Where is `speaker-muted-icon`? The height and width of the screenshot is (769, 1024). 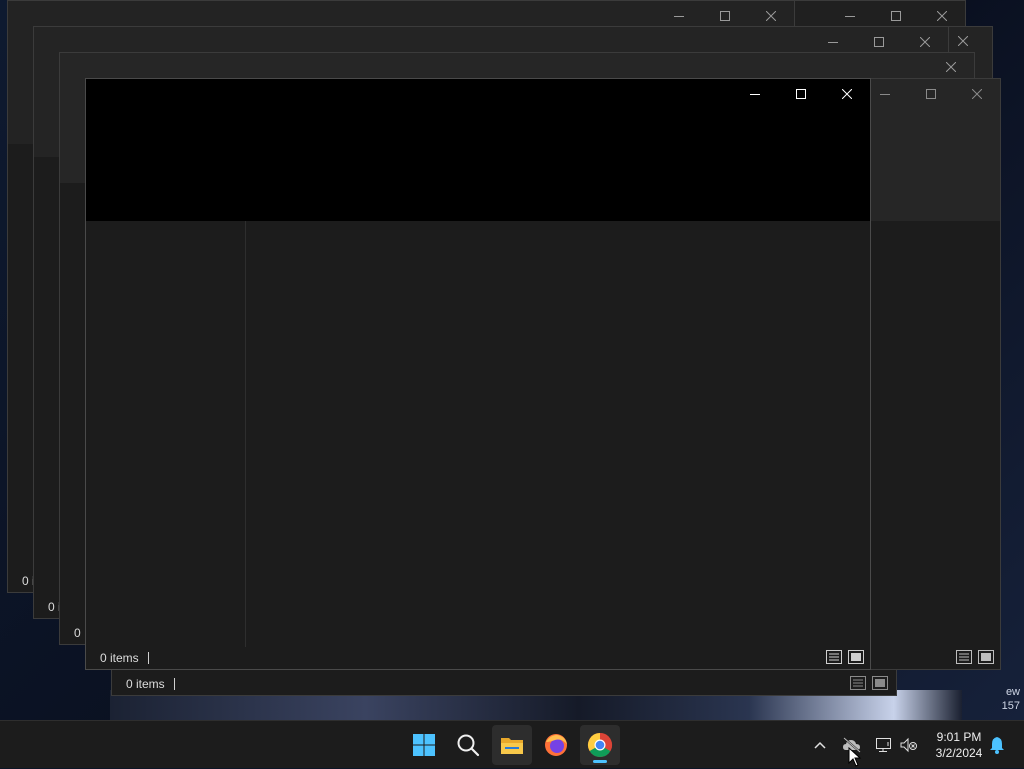 speaker-muted-icon is located at coordinates (908, 745).